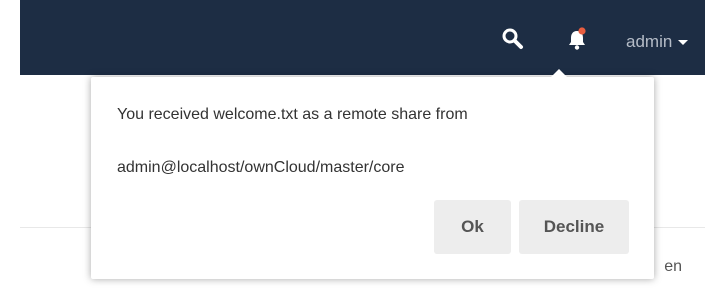 The image size is (705, 306). What do you see at coordinates (649, 41) in the screenshot?
I see `user-name: admin` at bounding box center [649, 41].